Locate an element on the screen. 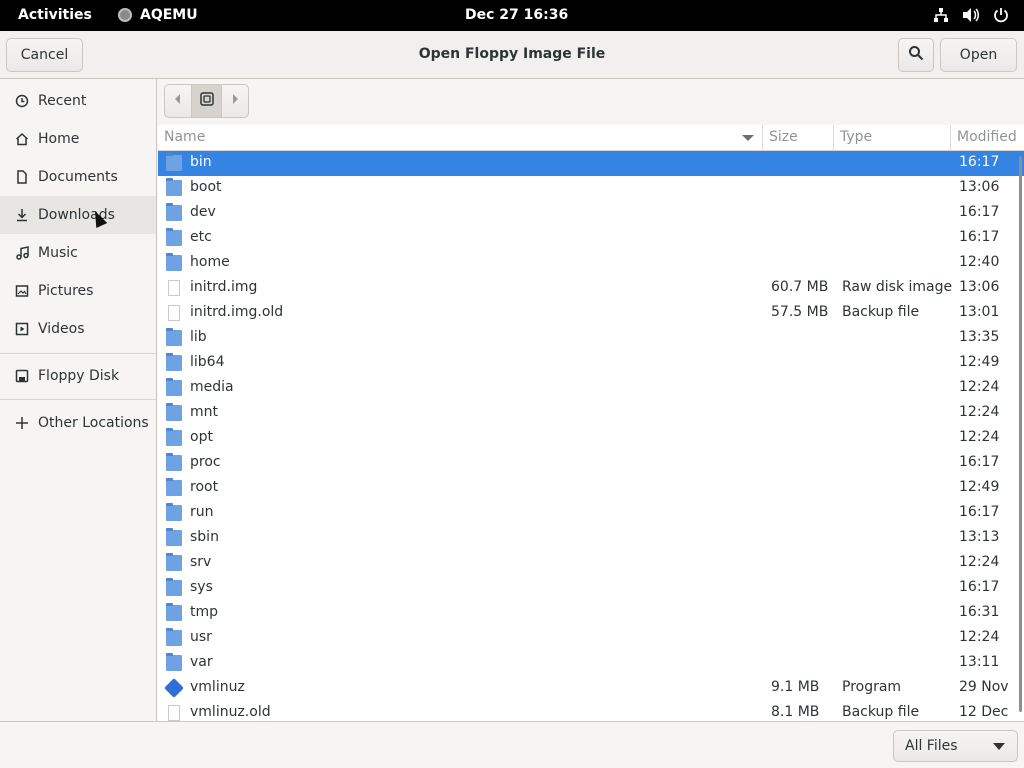 The height and width of the screenshot is (768, 1024). system-tray is located at coordinates (971, 15).